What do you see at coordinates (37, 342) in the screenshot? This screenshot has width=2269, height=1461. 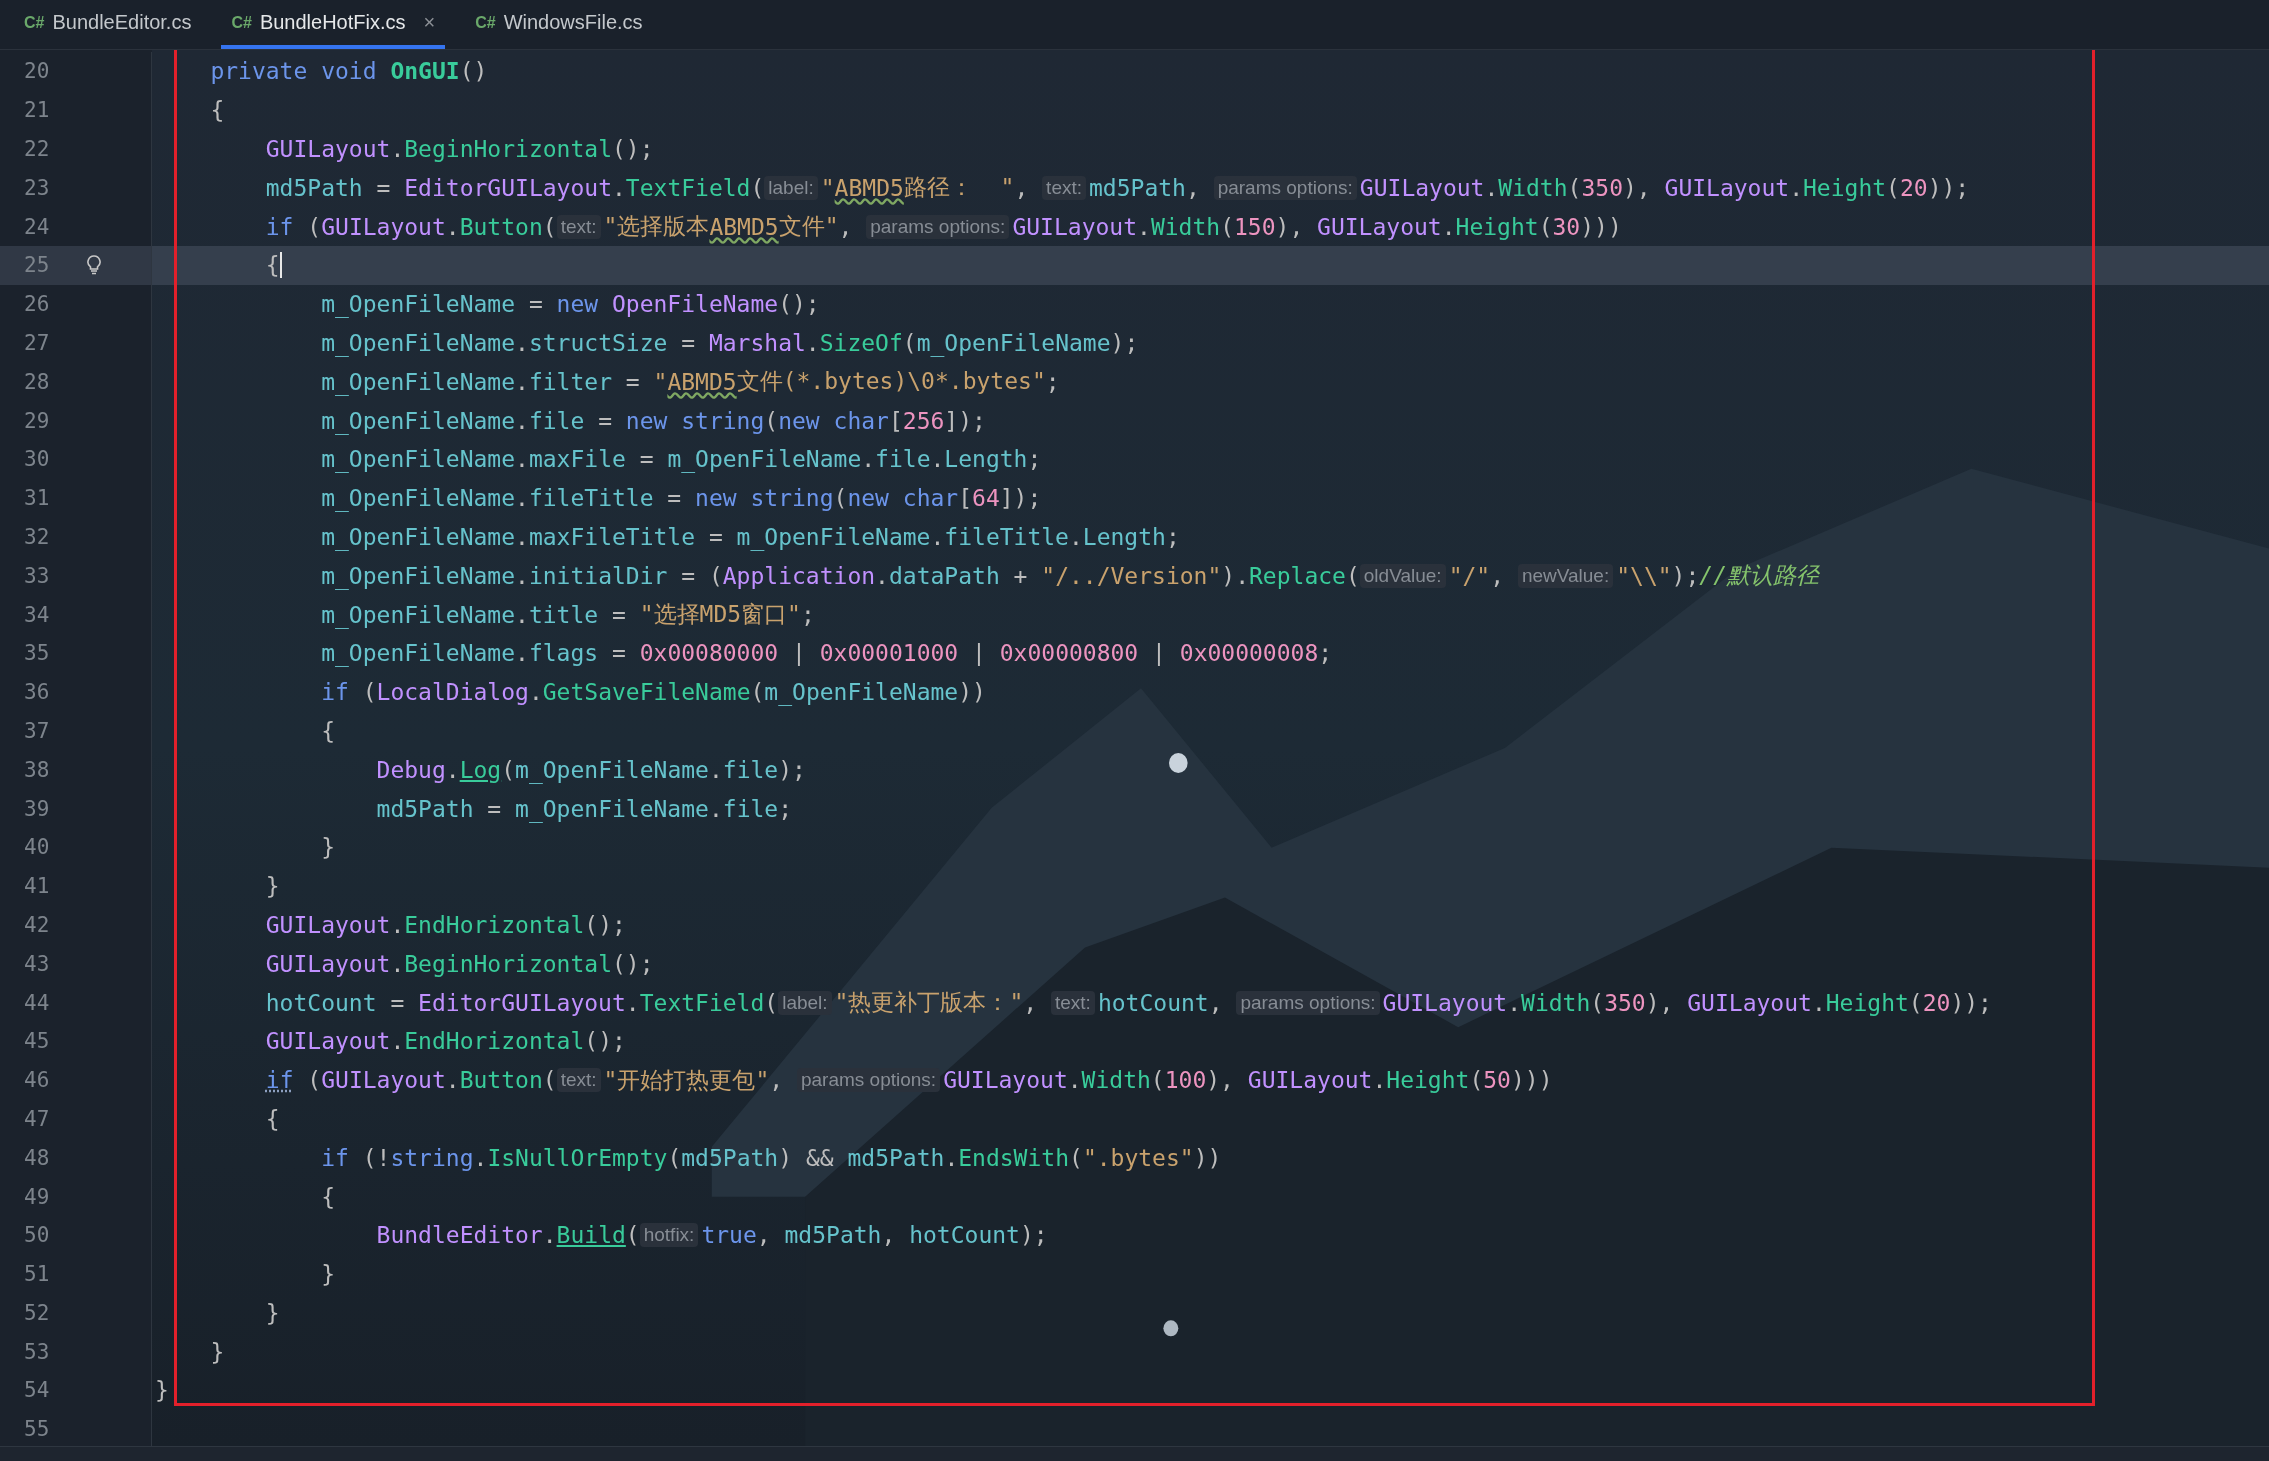 I see `line-number: 27` at bounding box center [37, 342].